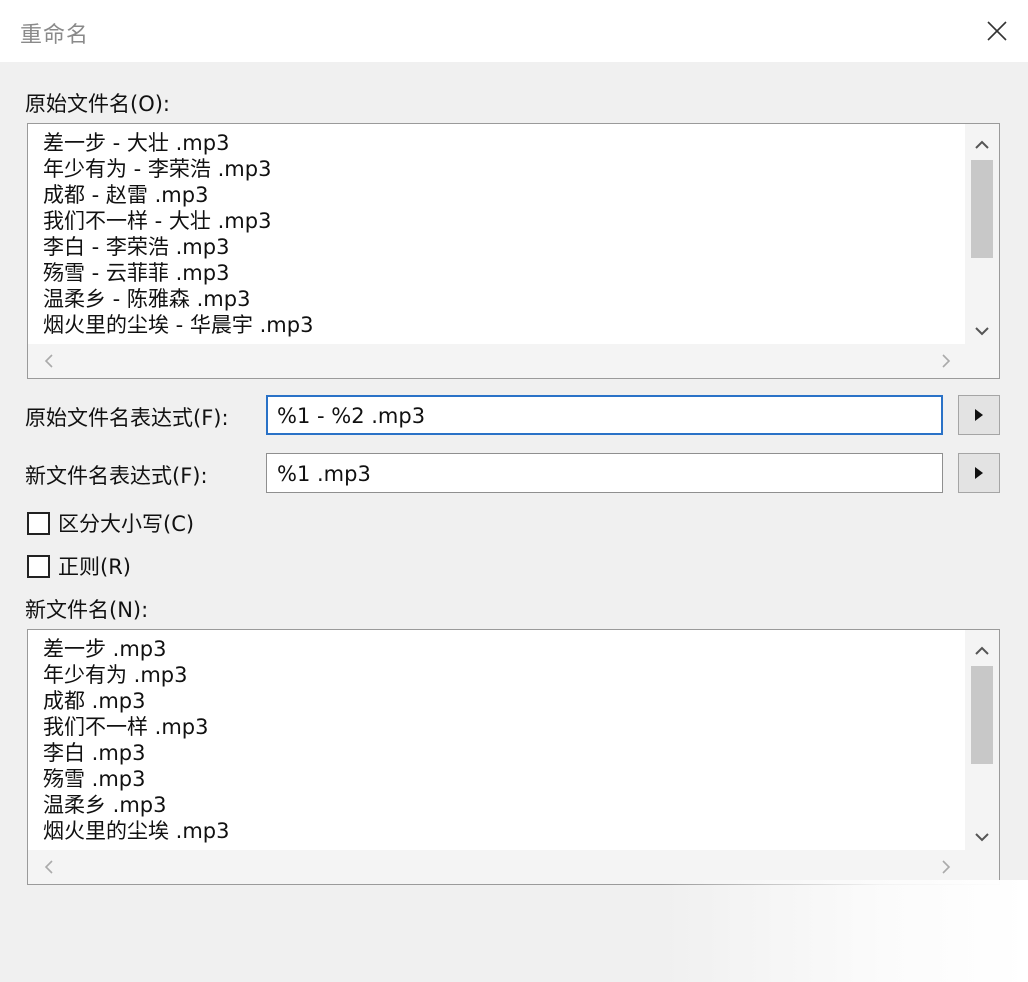  I want to click on list-item: 差一步 .mp3, so click(501, 649).